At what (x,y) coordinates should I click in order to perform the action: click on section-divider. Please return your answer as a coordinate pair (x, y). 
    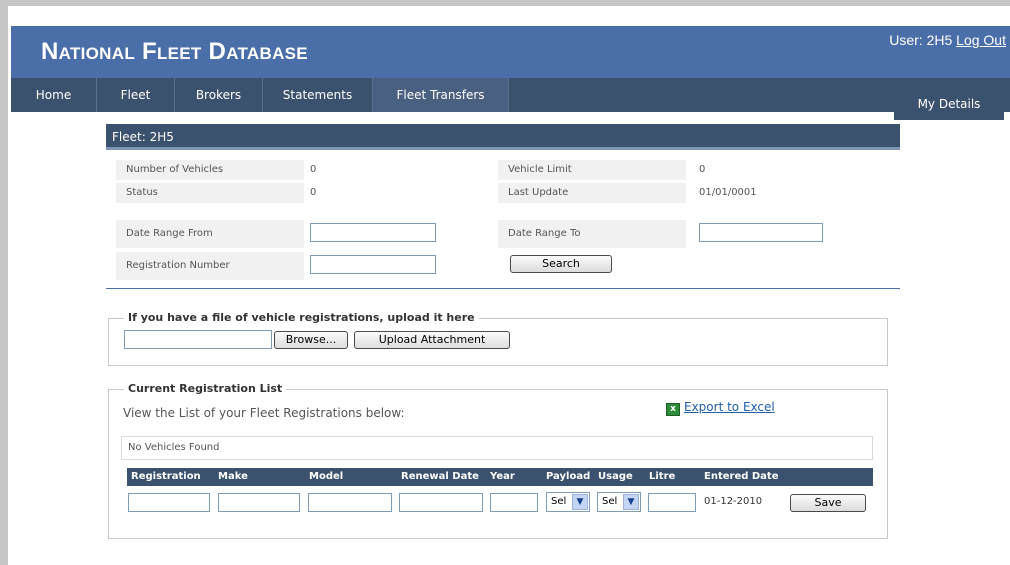
    Looking at the image, I should click on (503, 288).